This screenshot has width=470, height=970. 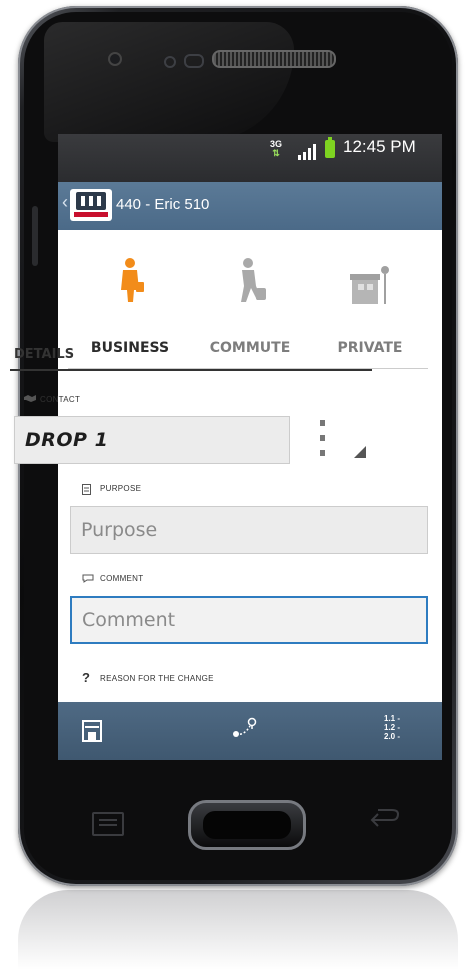 I want to click on back-chevron-icon: ‹, so click(x=65, y=202).